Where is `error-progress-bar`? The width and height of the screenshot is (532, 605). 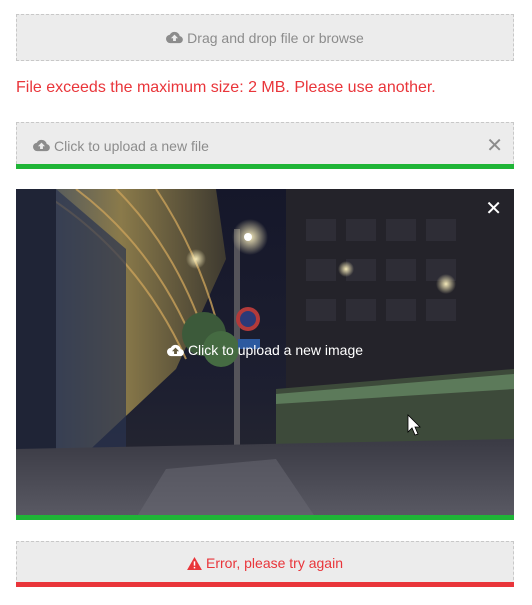
error-progress-bar is located at coordinates (265, 584).